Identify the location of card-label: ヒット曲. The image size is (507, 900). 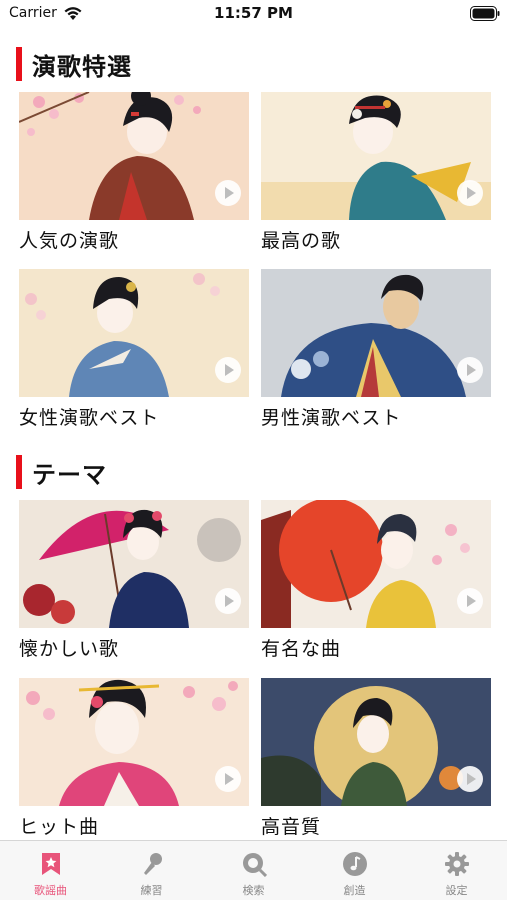
(59, 827).